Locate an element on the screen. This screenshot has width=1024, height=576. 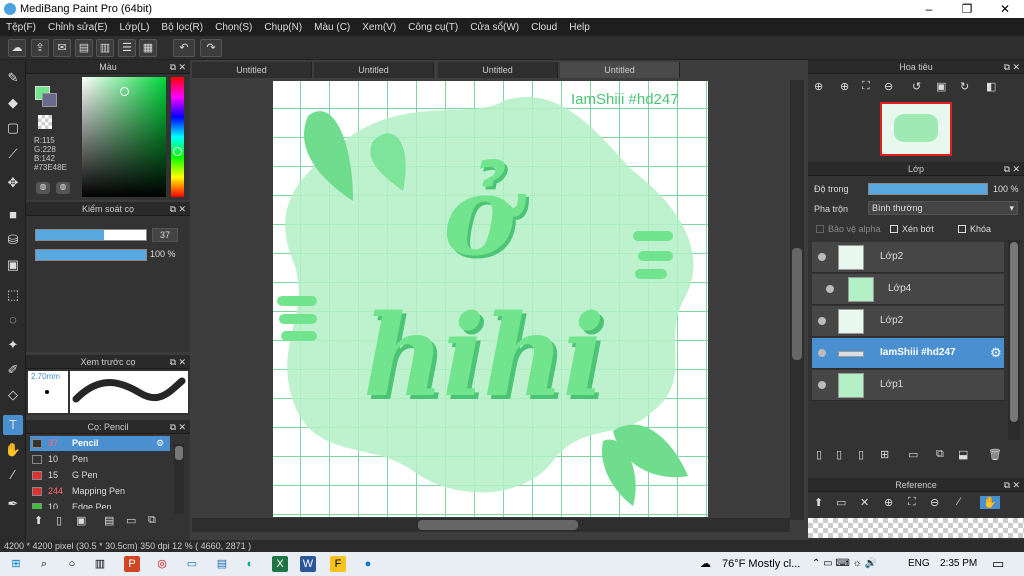
document-icon: ▥ is located at coordinates (105, 48).